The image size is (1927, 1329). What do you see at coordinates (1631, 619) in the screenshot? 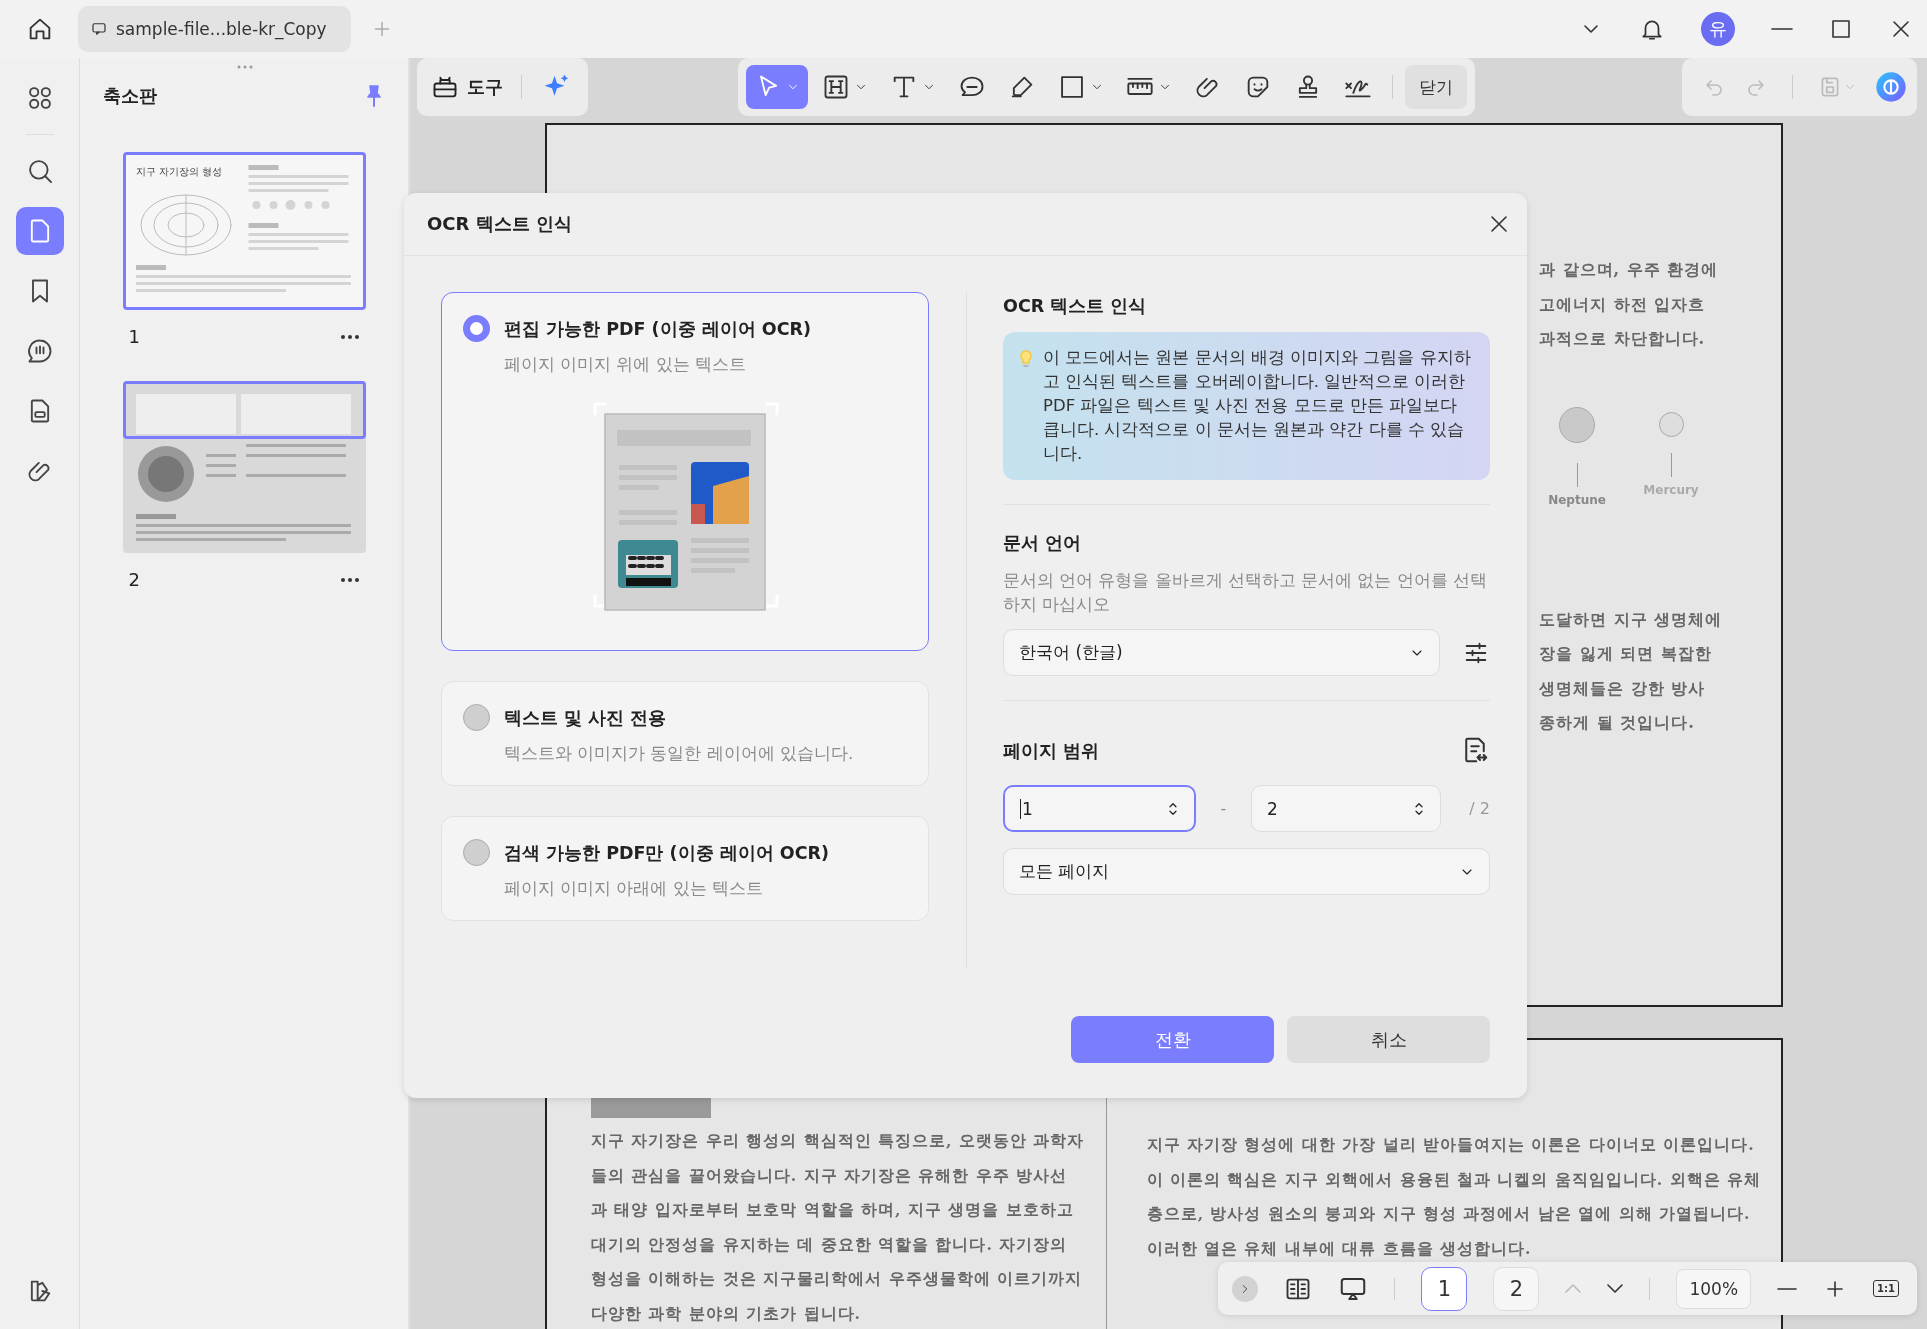
I see `text-line: 도달하면 지구 생명체에` at bounding box center [1631, 619].